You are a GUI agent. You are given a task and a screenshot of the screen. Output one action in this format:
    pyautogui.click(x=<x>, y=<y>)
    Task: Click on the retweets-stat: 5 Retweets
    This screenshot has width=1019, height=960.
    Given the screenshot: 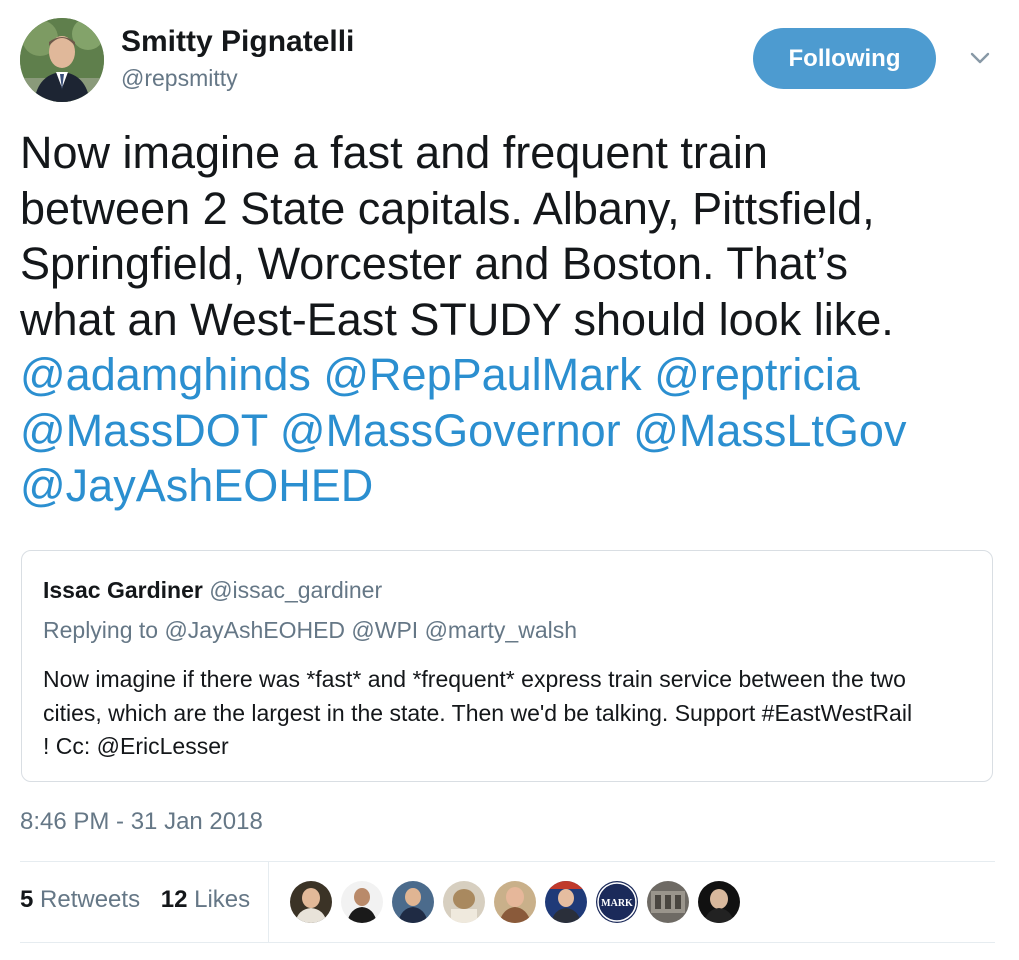 What is the action you would take?
    pyautogui.click(x=80, y=899)
    